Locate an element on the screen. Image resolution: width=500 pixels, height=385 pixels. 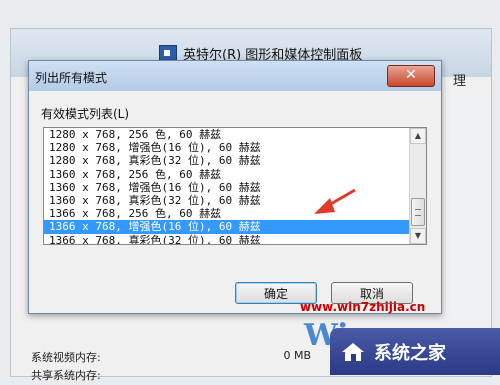
dialog-titlebar: 列出所有模式 ✕ is located at coordinates (235, 76).